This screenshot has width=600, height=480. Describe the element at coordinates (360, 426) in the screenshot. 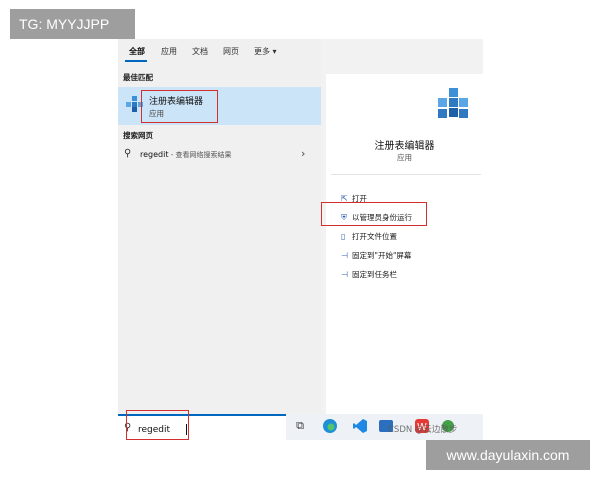

I see `vscode-icon` at that location.